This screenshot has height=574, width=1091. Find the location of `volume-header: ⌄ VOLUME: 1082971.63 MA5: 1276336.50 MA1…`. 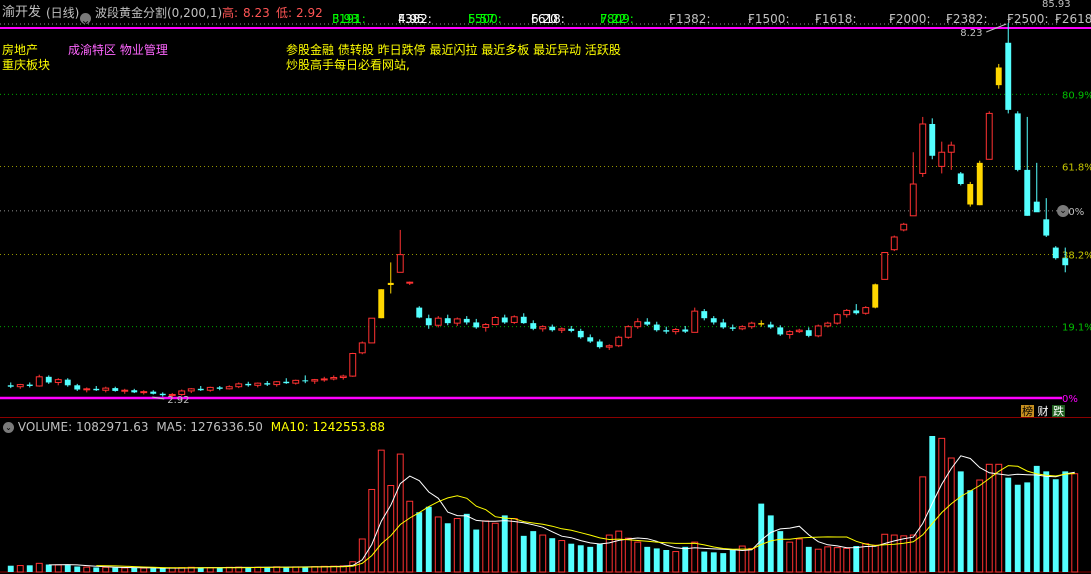

volume-header: ⌄ VOLUME: 1082971.63 MA5: 1276336.50 MA1… is located at coordinates (194, 427).